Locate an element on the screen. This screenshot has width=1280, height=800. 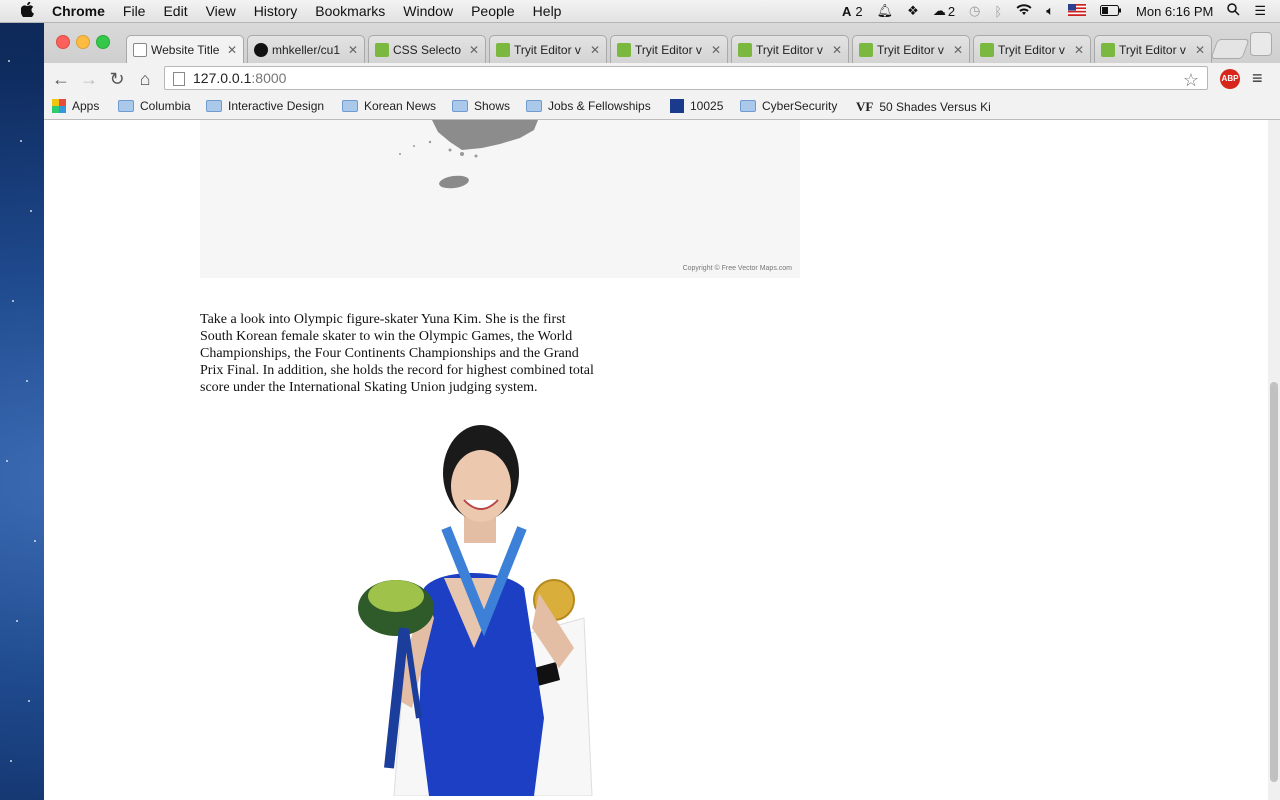
notification-bell-icon: 🔔︎ is located at coordinates (885, 11).